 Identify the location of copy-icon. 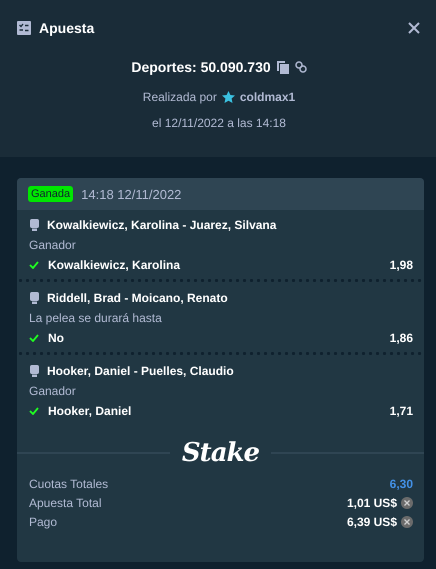
(282, 67).